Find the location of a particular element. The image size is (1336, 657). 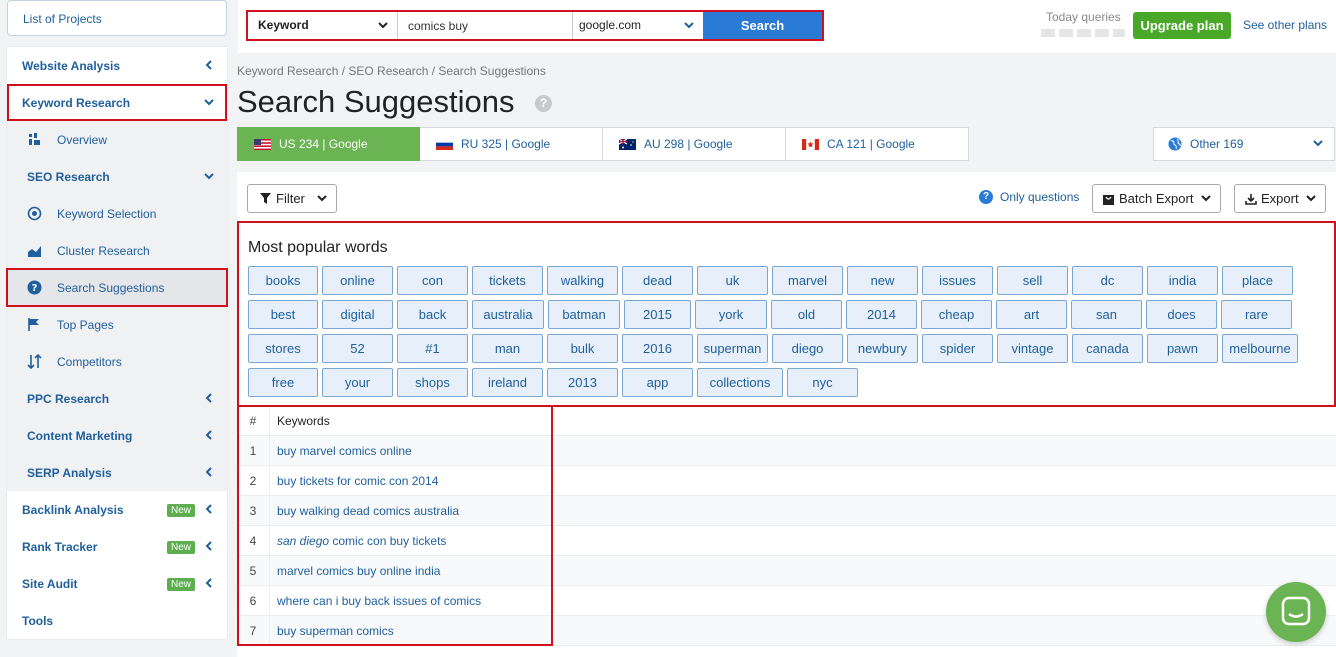

sidebar-item-competitors: Competitors is located at coordinates (117, 361).